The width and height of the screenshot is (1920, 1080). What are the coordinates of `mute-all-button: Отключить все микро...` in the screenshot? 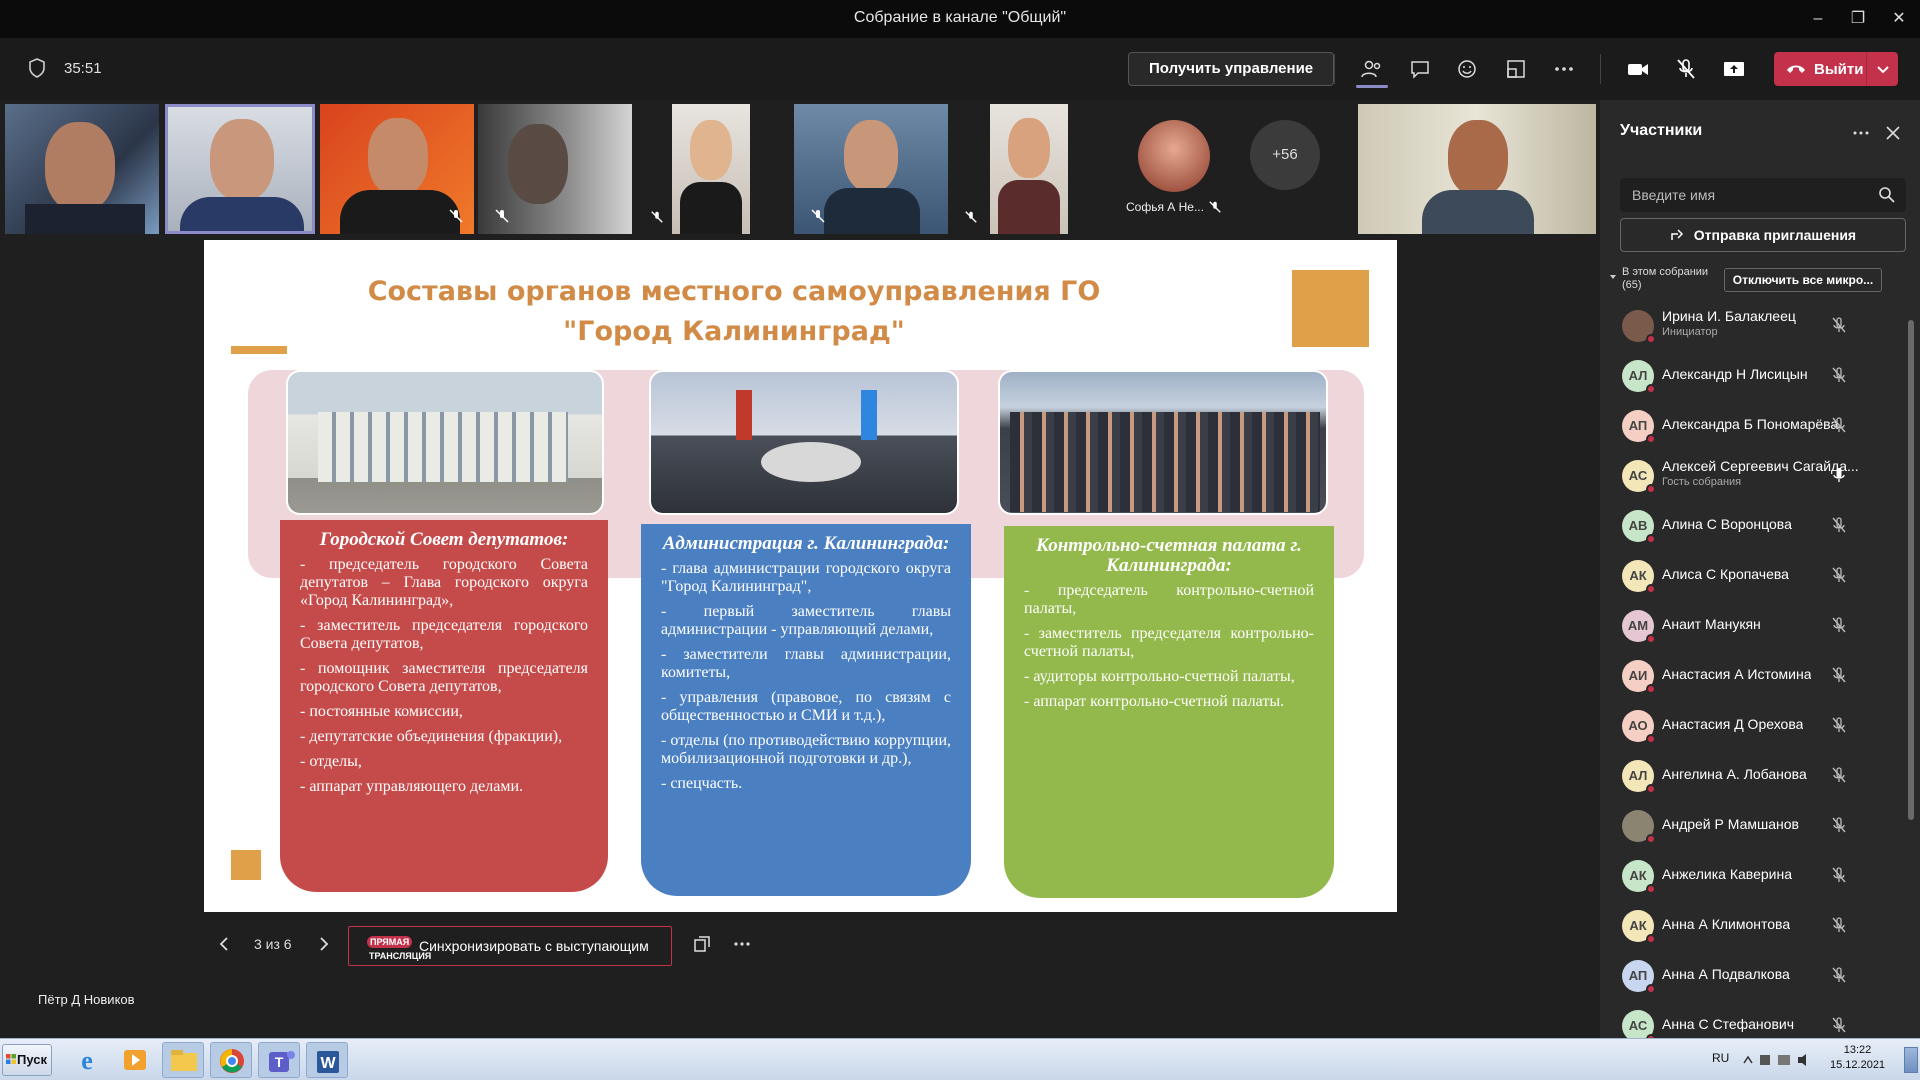 It's located at (1803, 280).